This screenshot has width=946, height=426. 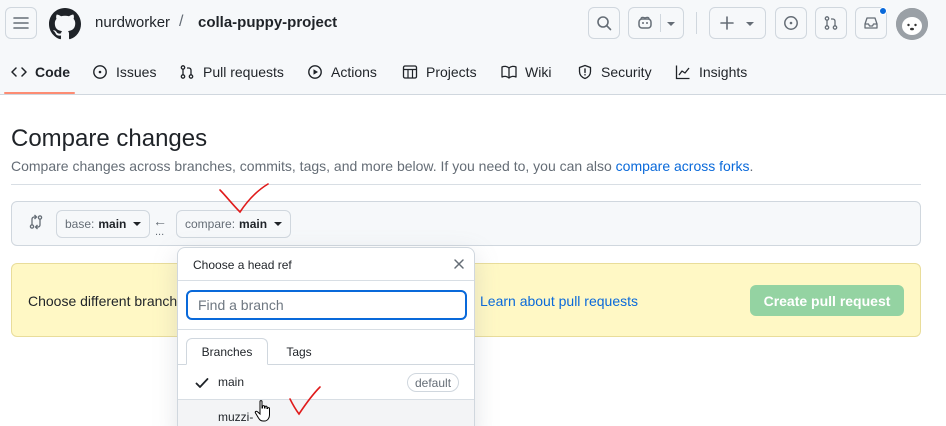 What do you see at coordinates (112, 224) in the screenshot?
I see `base-value: main` at bounding box center [112, 224].